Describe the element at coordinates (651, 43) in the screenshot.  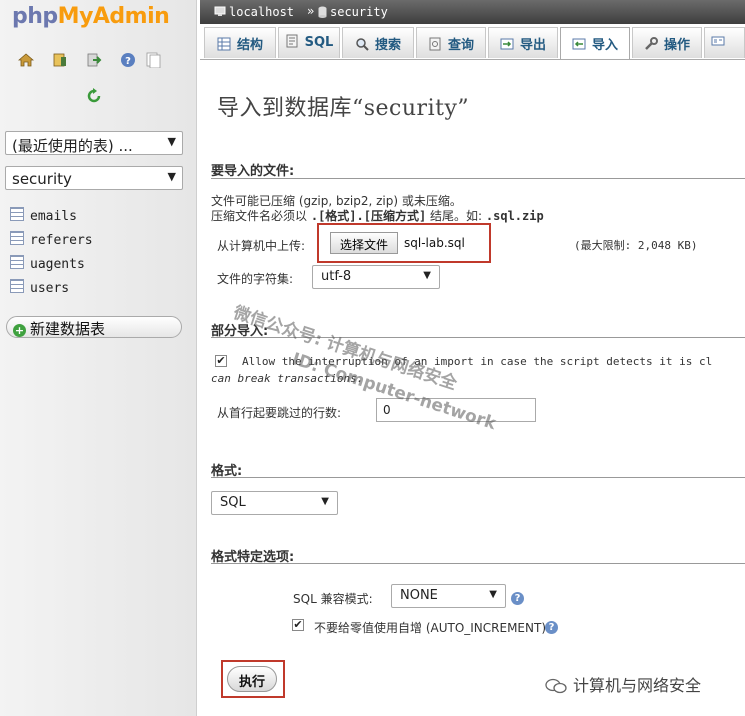
I see `operations-icon` at that location.